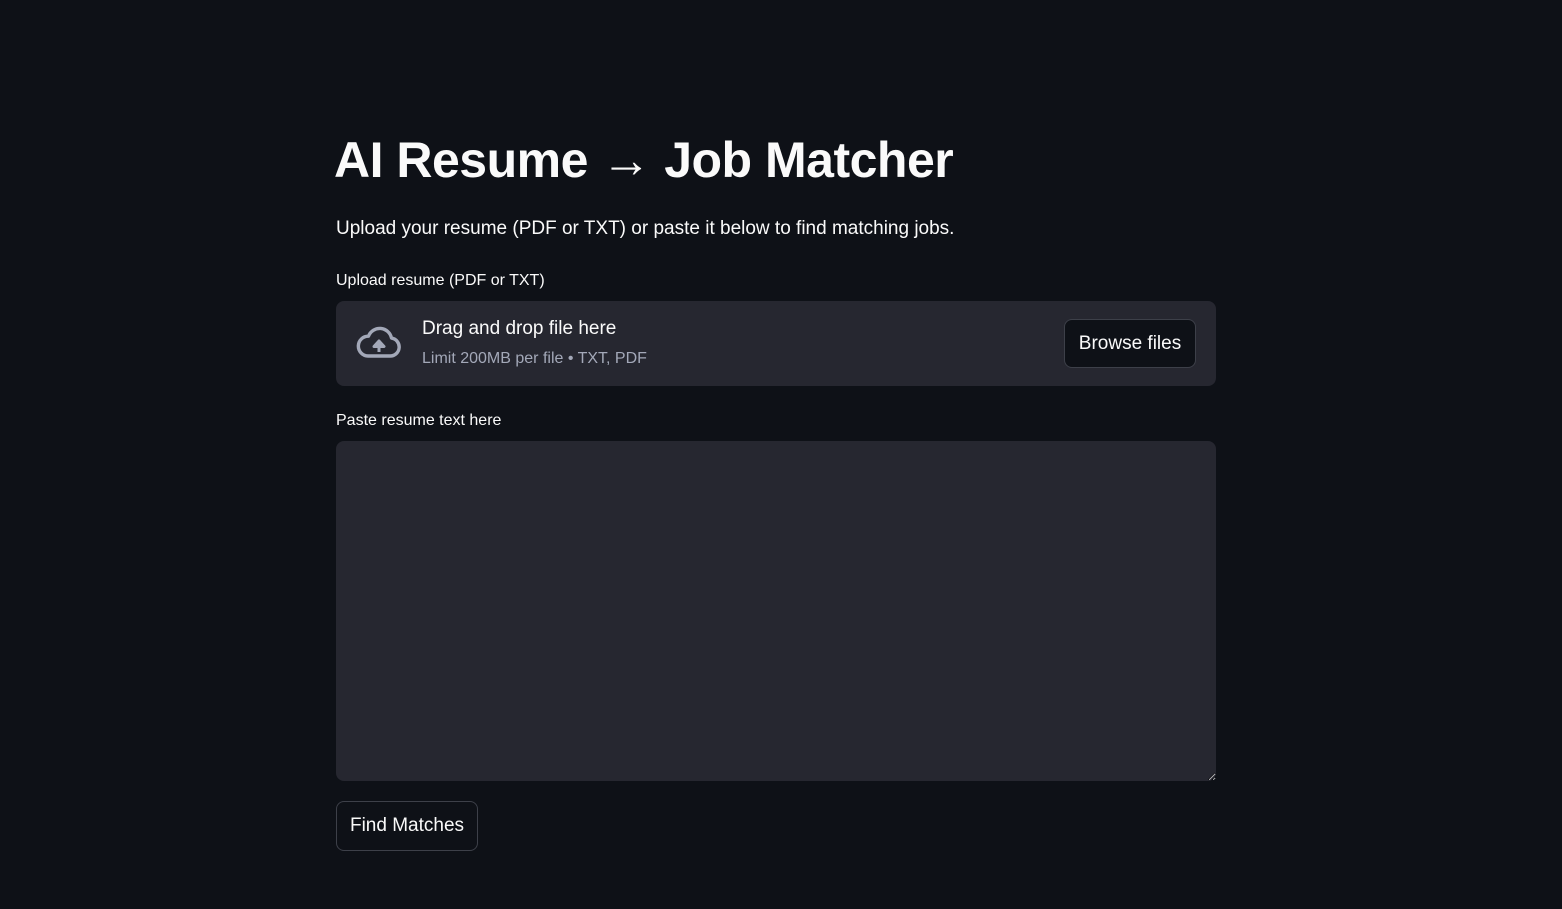 This screenshot has height=909, width=1562. Describe the element at coordinates (407, 826) in the screenshot. I see `find-matches-button: Find Matches` at that location.